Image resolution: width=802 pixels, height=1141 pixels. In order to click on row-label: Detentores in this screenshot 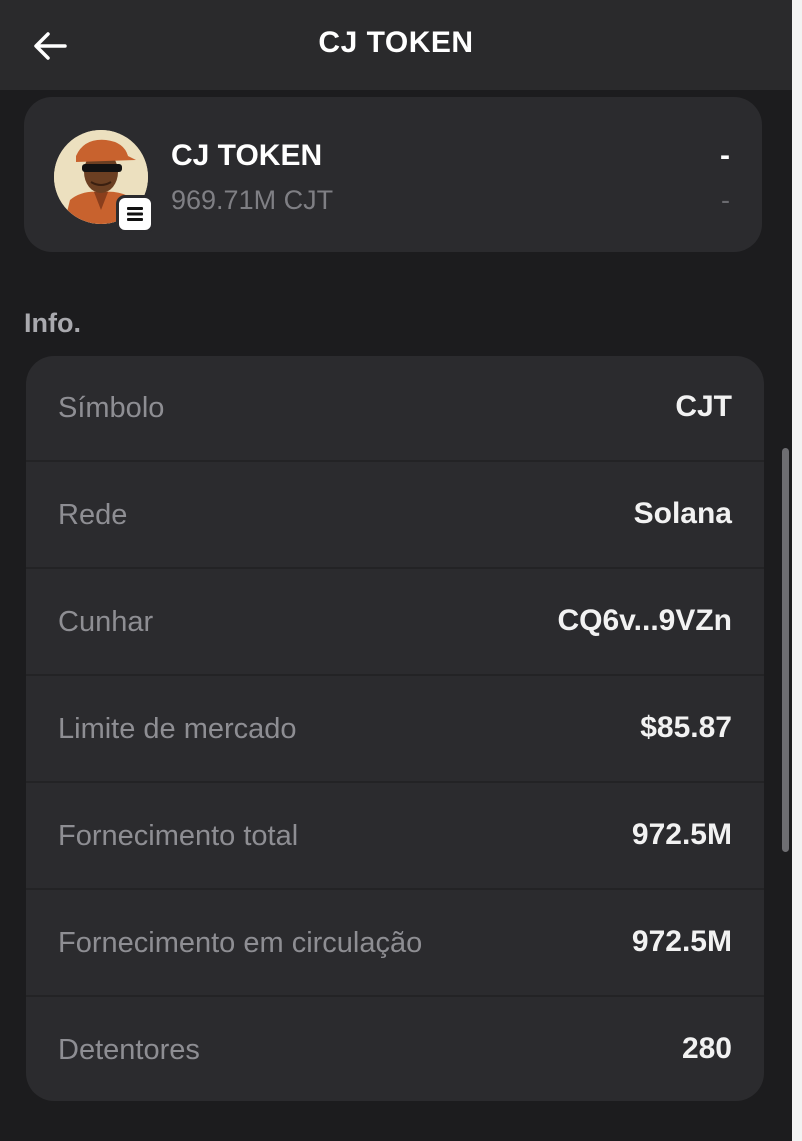, I will do `click(129, 1050)`.